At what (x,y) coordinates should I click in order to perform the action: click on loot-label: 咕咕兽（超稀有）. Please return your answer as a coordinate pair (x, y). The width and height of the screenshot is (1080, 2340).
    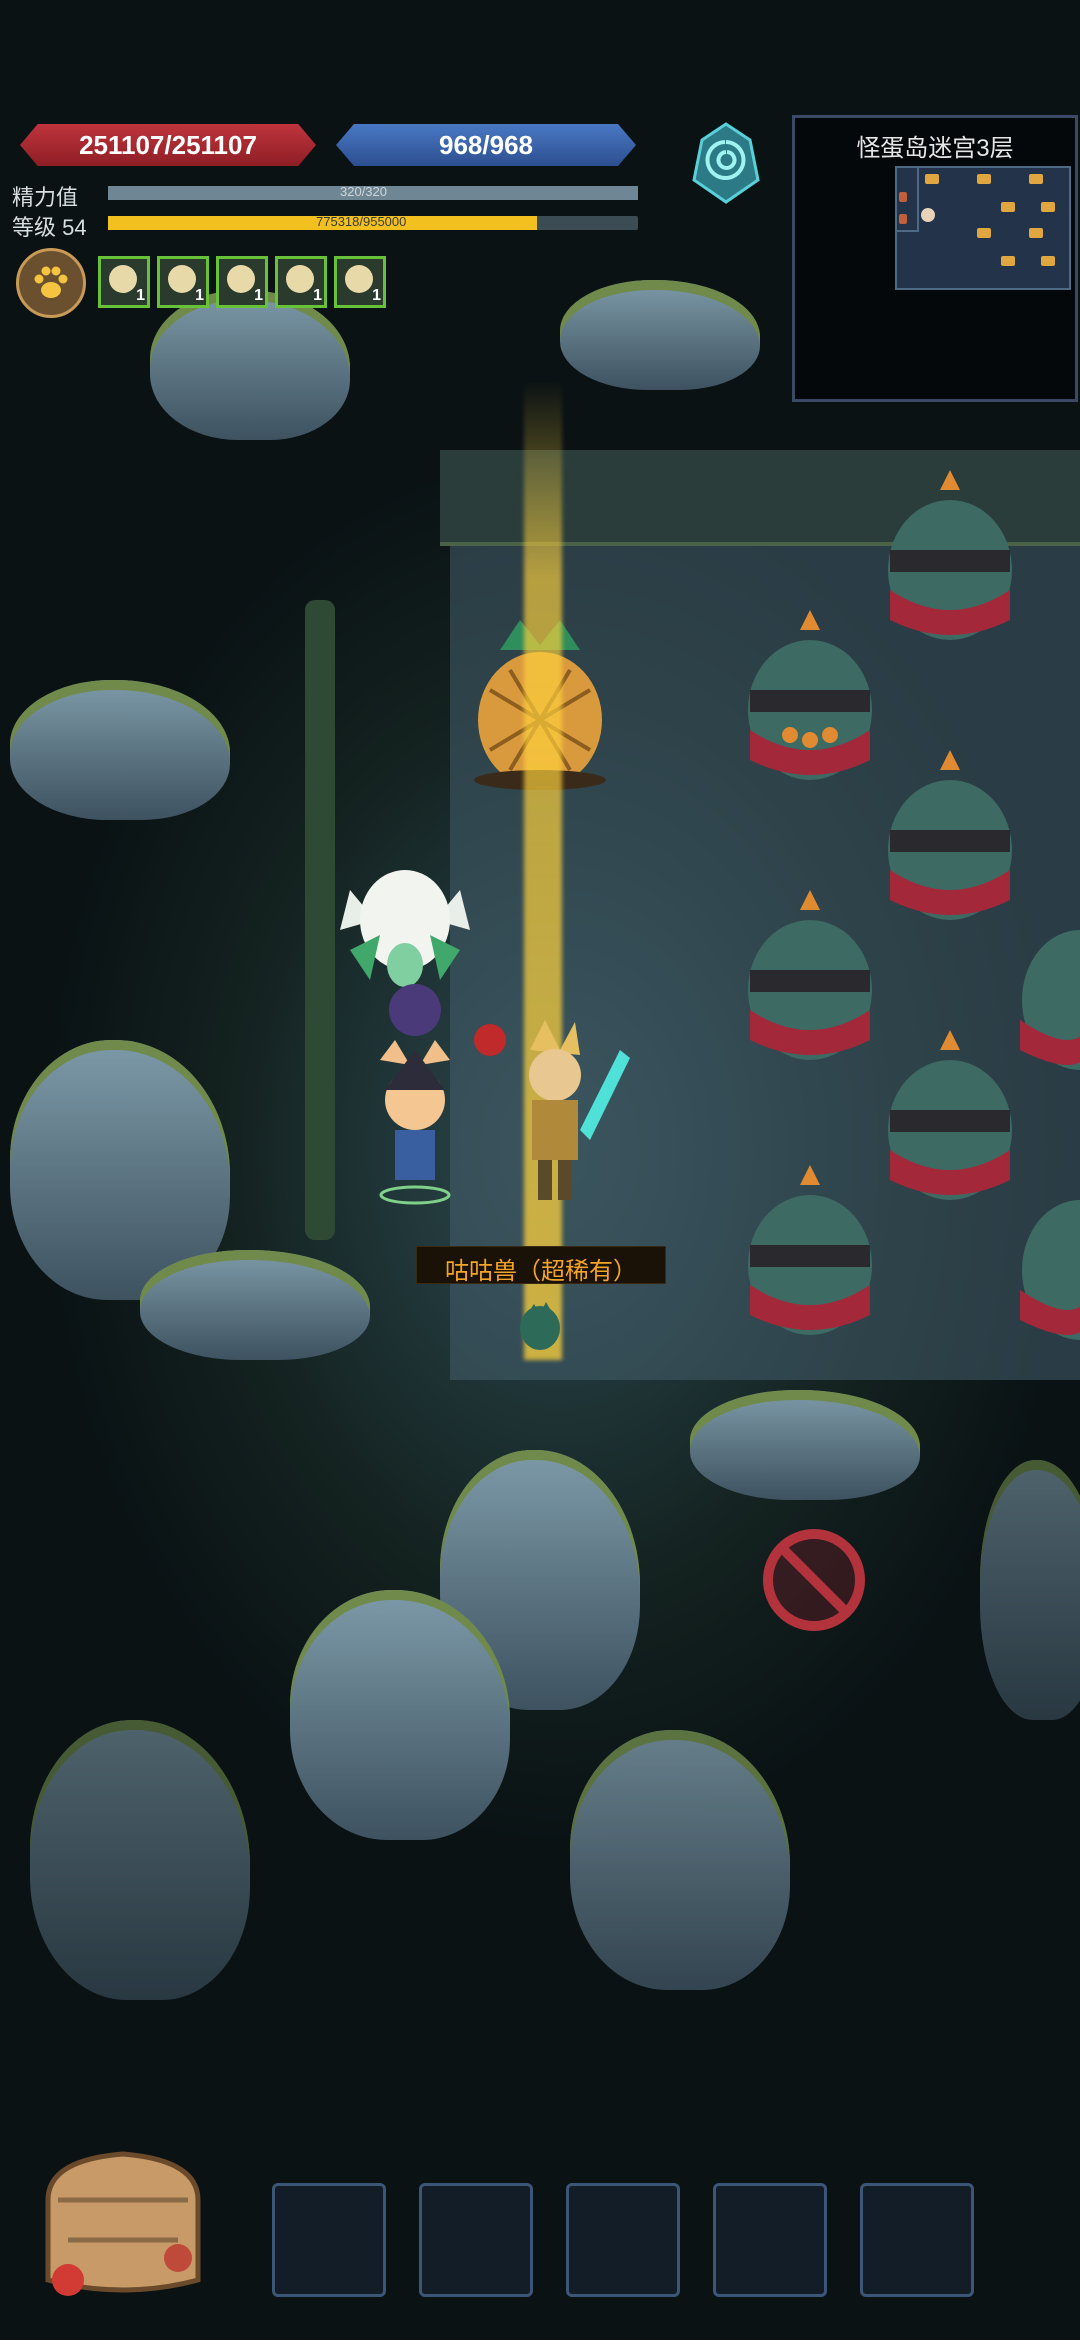
    Looking at the image, I should click on (541, 1265).